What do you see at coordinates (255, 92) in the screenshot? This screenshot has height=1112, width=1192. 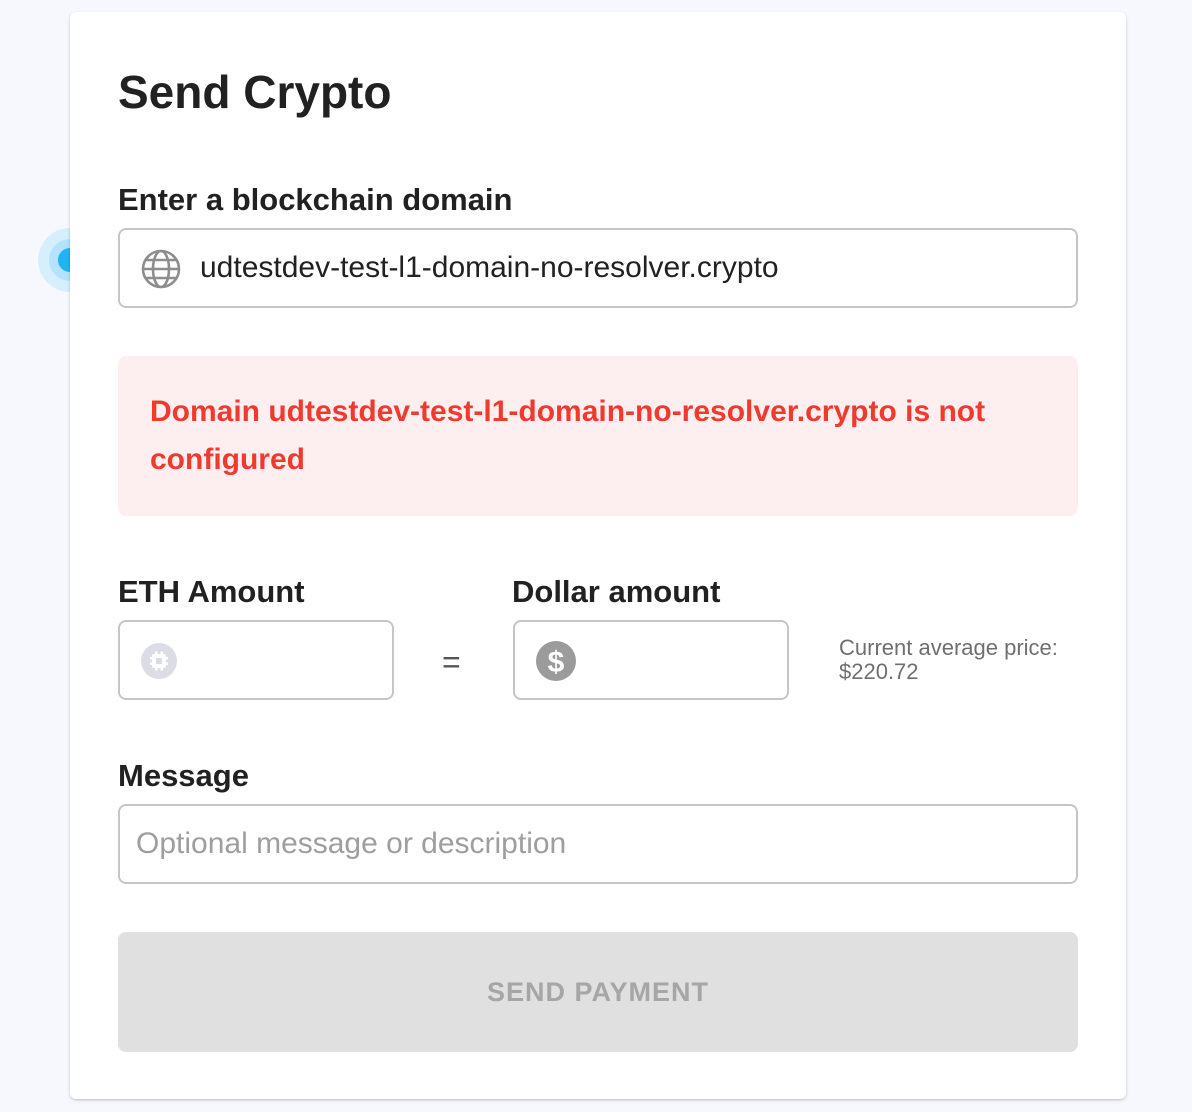 I see `page-title: Send Crypto` at bounding box center [255, 92].